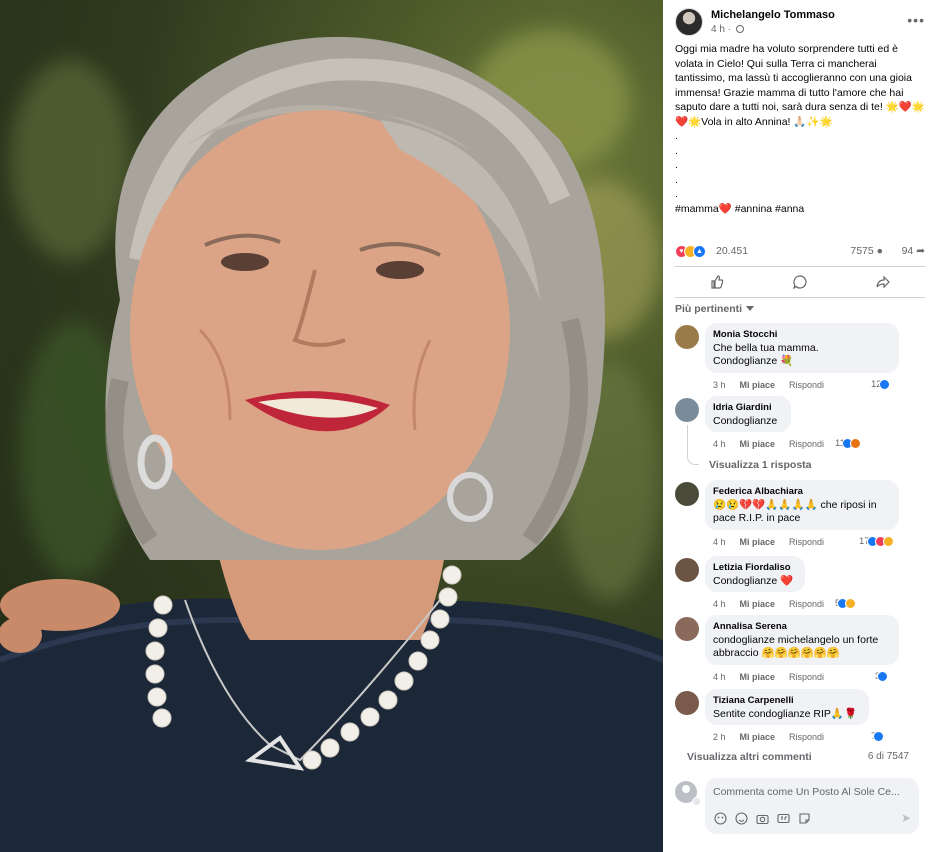  I want to click on comment-sort: Più pertinenti, so click(715, 309).